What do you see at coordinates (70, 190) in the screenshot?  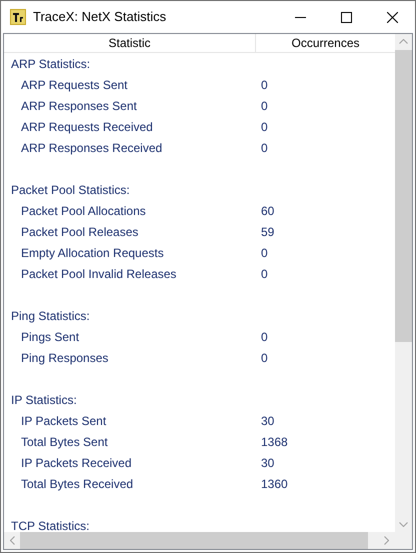 I see `group-heading: Packet Pool Statistics:` at bounding box center [70, 190].